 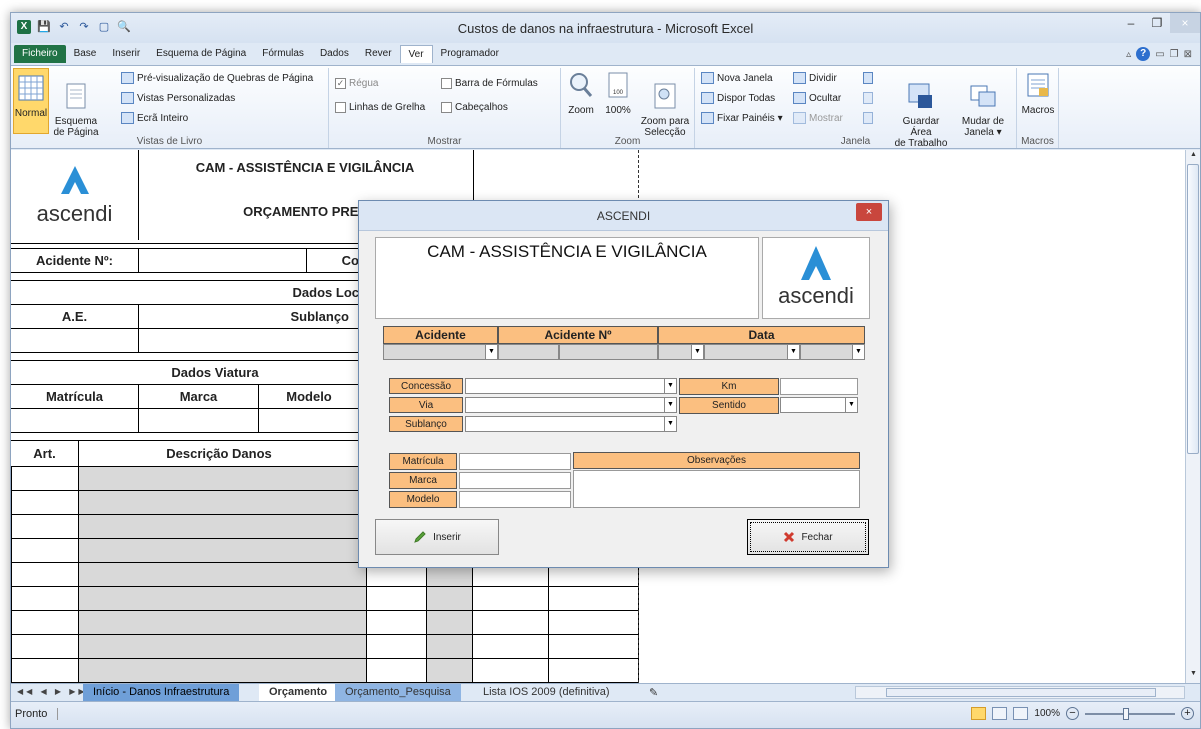 What do you see at coordinates (818, 118) in the screenshot?
I see `unhide-button: Mostrar` at bounding box center [818, 118].